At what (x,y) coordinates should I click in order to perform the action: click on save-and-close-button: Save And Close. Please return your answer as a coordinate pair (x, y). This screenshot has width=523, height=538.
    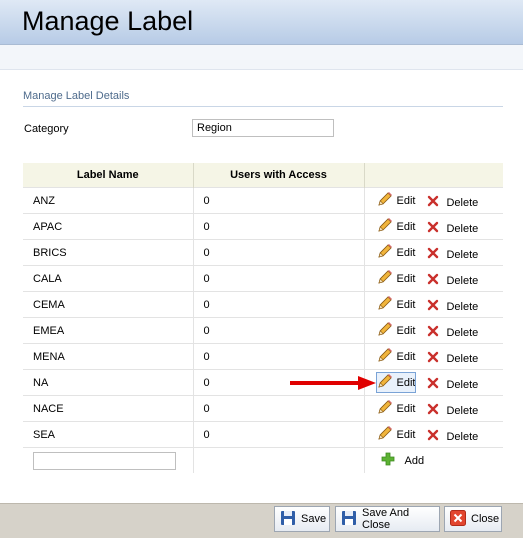
    Looking at the image, I should click on (387, 519).